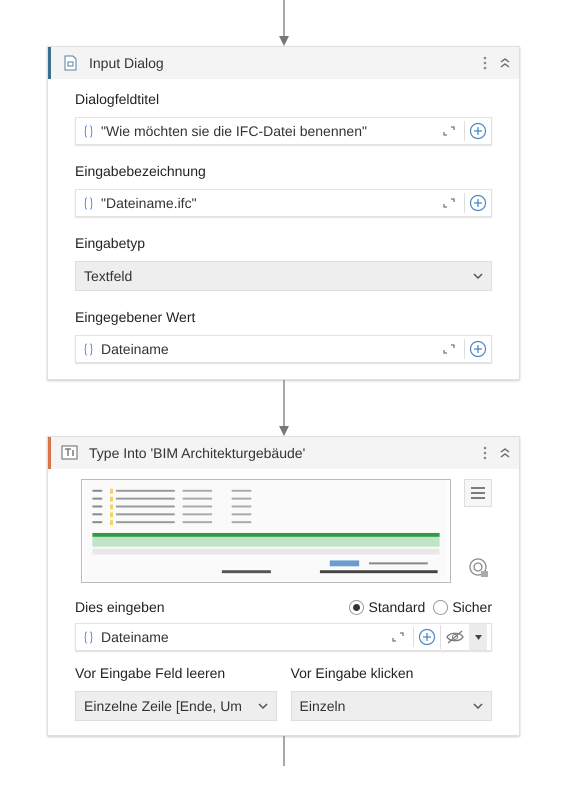 The image size is (562, 798). I want to click on field-label: Vor Eingabe klicken, so click(352, 673).